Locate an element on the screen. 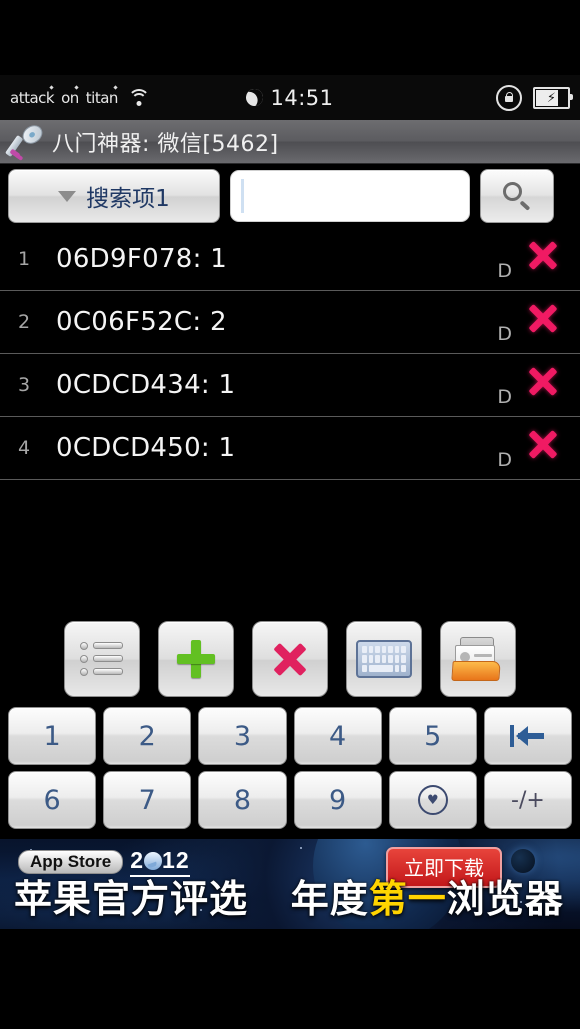  key-backspace is located at coordinates (528, 736).